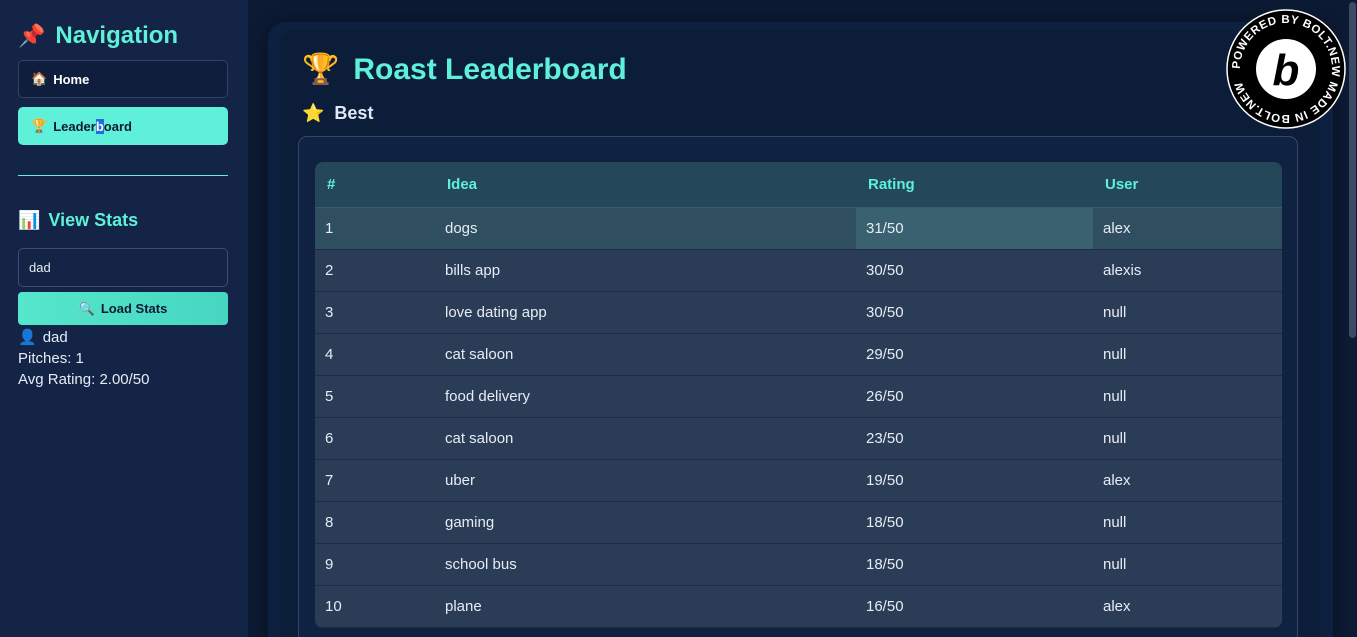 Image resolution: width=1357 pixels, height=637 pixels. Describe the element at coordinates (490, 69) in the screenshot. I see `page-title-label: Roast Leaderboard` at that location.